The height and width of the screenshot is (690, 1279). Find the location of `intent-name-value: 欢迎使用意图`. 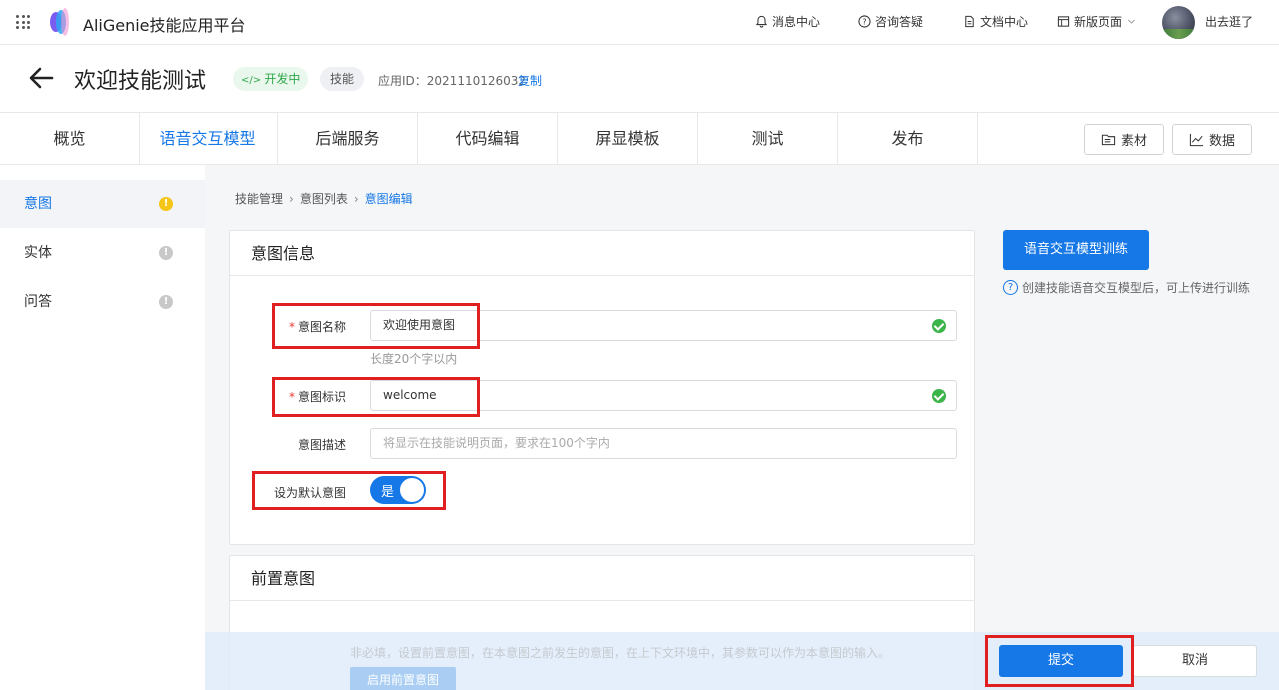

intent-name-value: 欢迎使用意图 is located at coordinates (419, 325).